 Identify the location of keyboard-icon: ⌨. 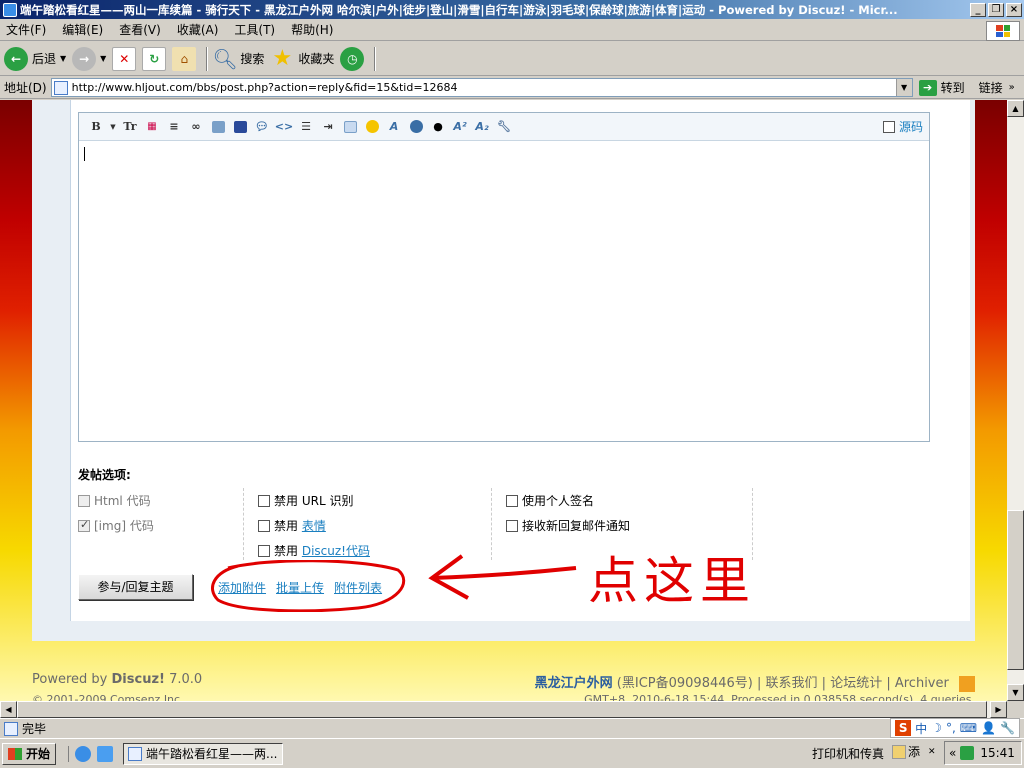
(968, 728).